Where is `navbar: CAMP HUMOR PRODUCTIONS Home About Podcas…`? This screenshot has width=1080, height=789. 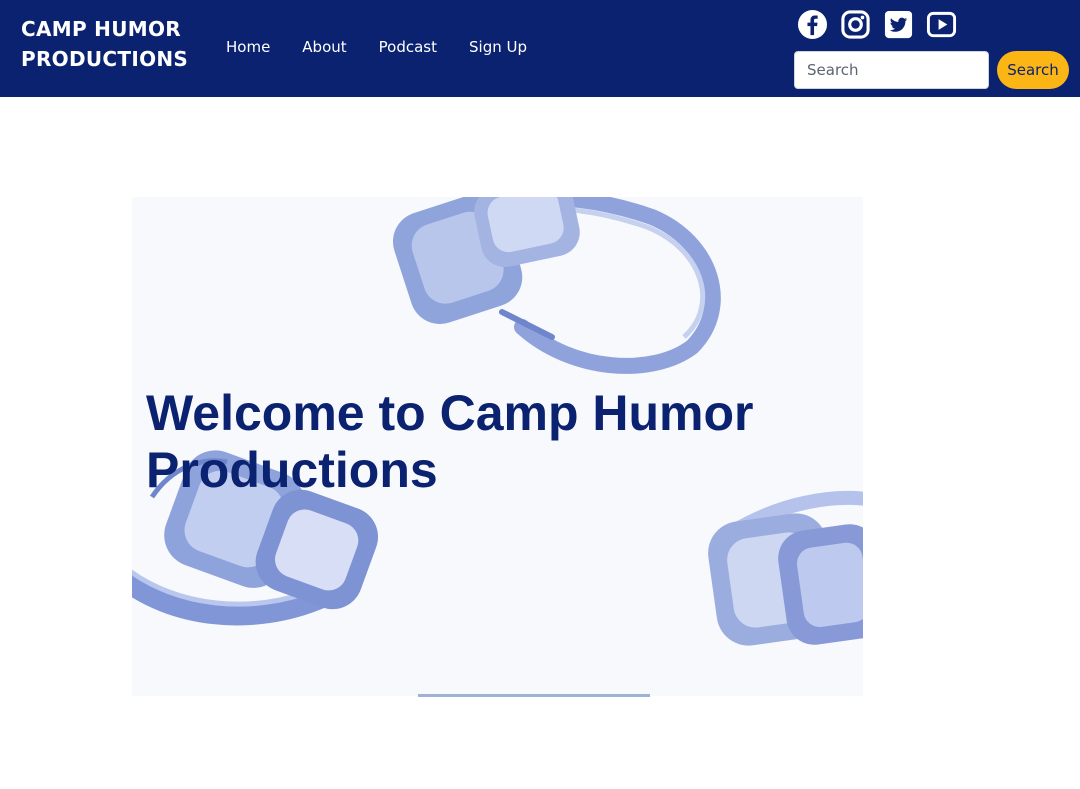
navbar: CAMP HUMOR PRODUCTIONS Home About Podcas… is located at coordinates (540, 48).